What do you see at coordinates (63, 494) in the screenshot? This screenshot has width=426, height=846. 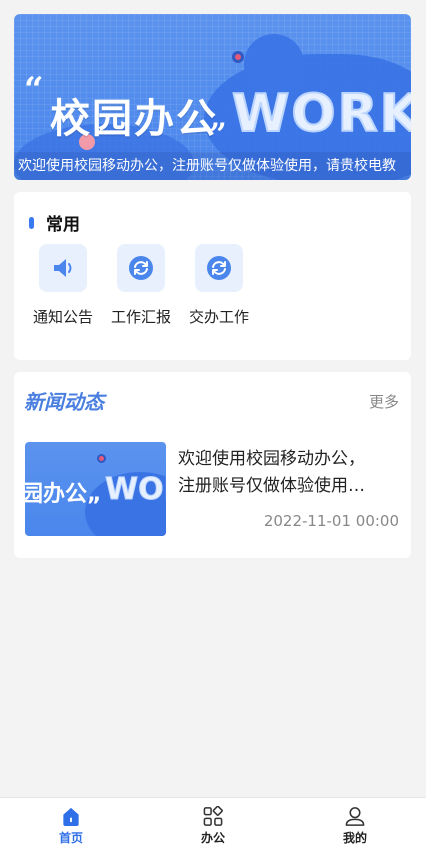 I see `thumb-title: 园办公„` at bounding box center [63, 494].